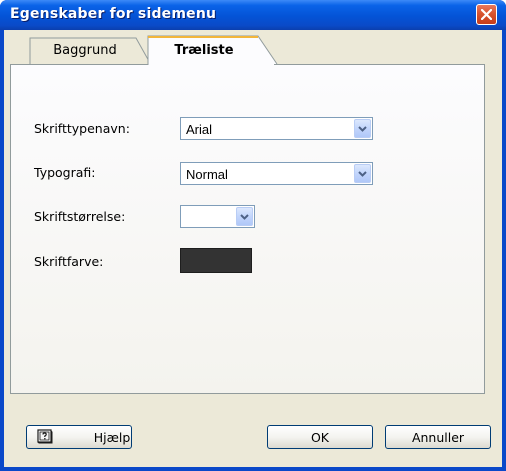 The image size is (506, 471). What do you see at coordinates (112, 437) in the screenshot?
I see `help-button-label: Hjælp` at bounding box center [112, 437].